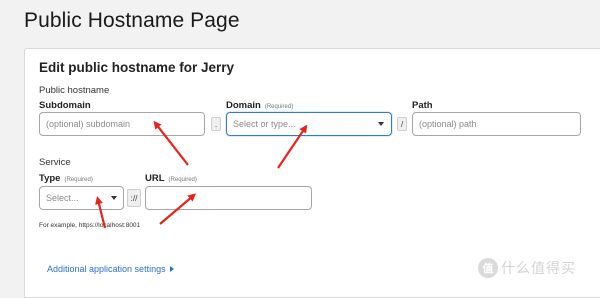 Image resolution: width=600 pixels, height=298 pixels. Describe the element at coordinates (78, 180) in the screenshot. I see `type-required-tag: (Required)` at that location.